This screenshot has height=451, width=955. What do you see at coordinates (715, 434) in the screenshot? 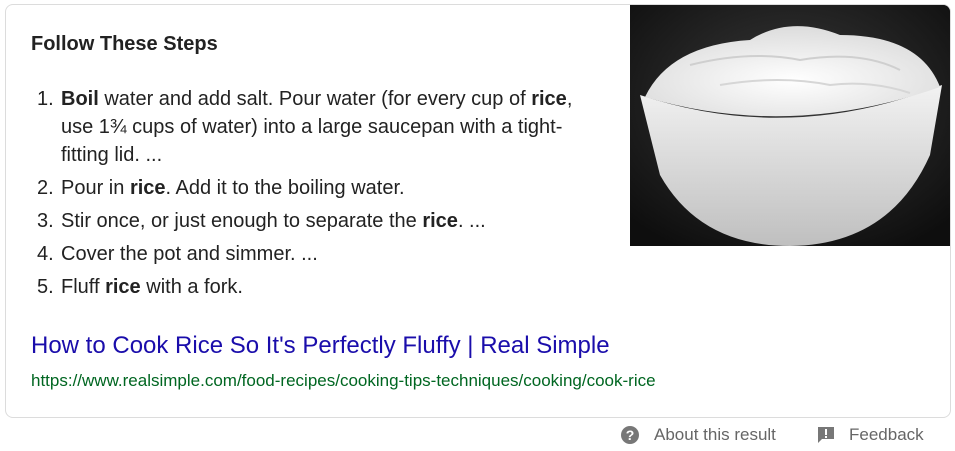
I see `about-this-result-label: About this result` at bounding box center [715, 434].